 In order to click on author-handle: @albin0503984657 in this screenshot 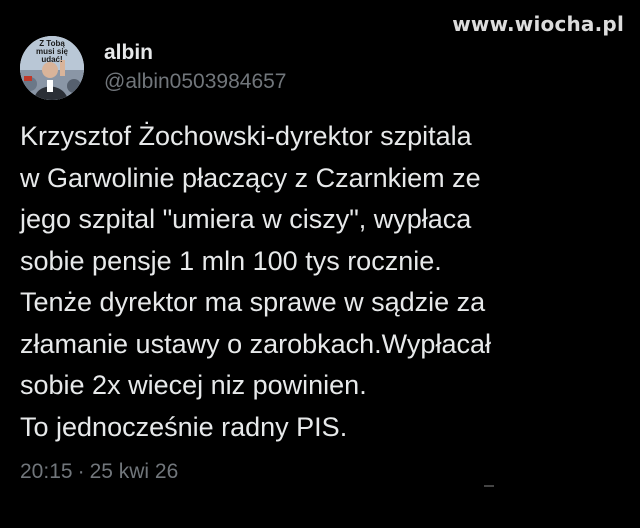, I will do `click(195, 82)`.